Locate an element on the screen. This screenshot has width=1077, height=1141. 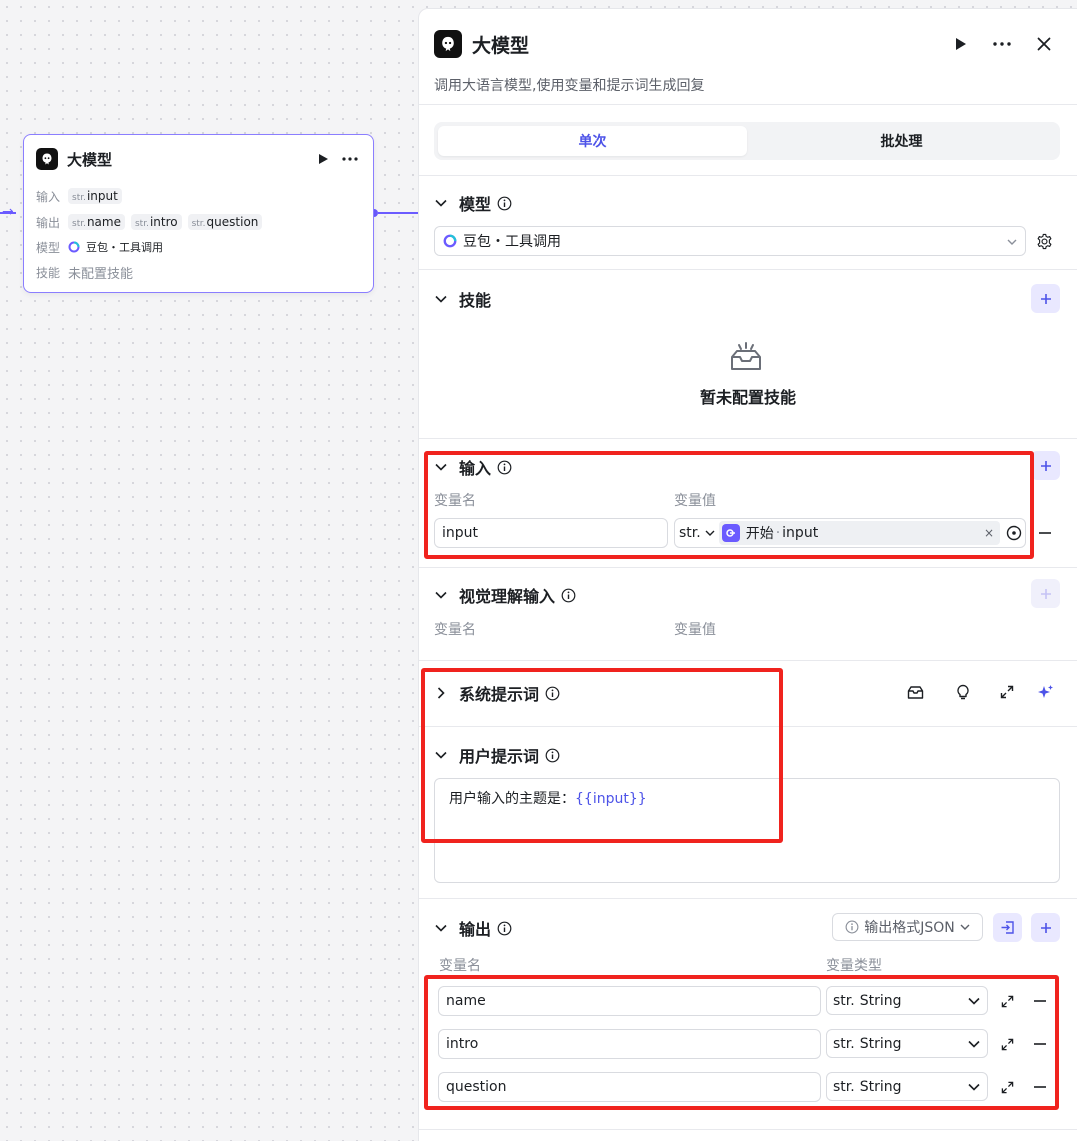
add-skill-button is located at coordinates (1045, 298).